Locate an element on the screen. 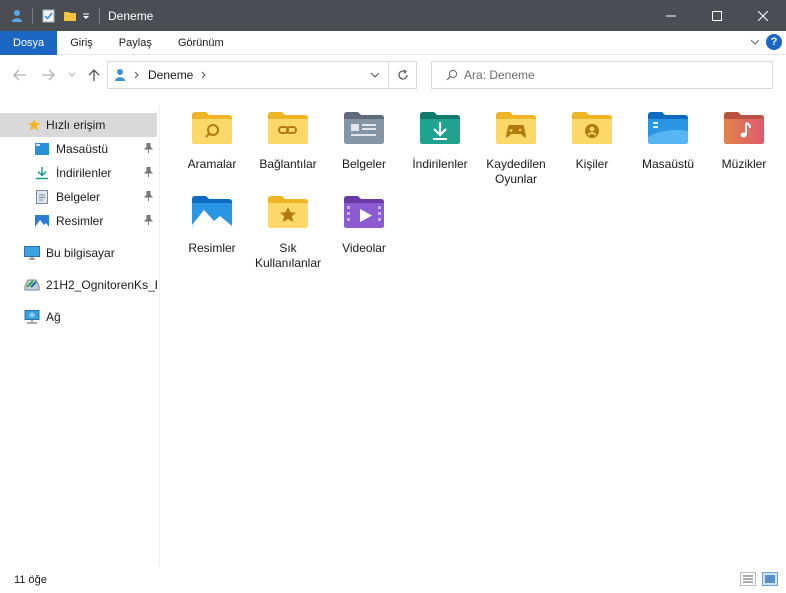 Image resolution: width=786 pixels, height=593 pixels. customize-toolbar-icon is located at coordinates (86, 16).